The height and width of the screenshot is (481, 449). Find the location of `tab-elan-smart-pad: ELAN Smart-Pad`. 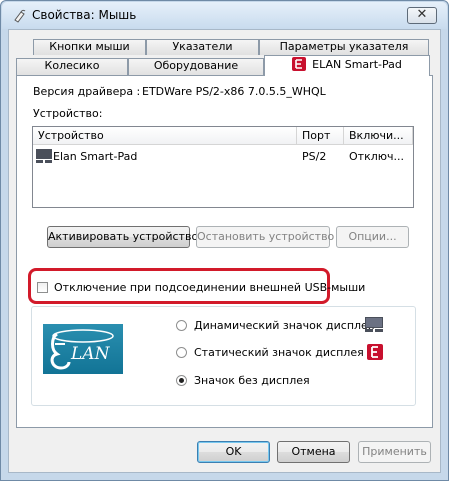

tab-elan-smart-pad: ELAN Smart-Pad is located at coordinates (347, 65).